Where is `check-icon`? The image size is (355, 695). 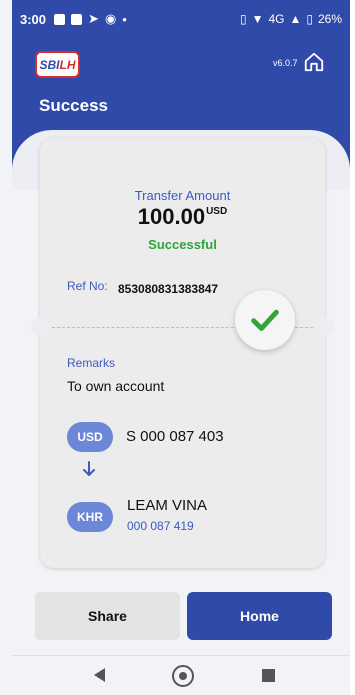
check-icon is located at coordinates (265, 320).